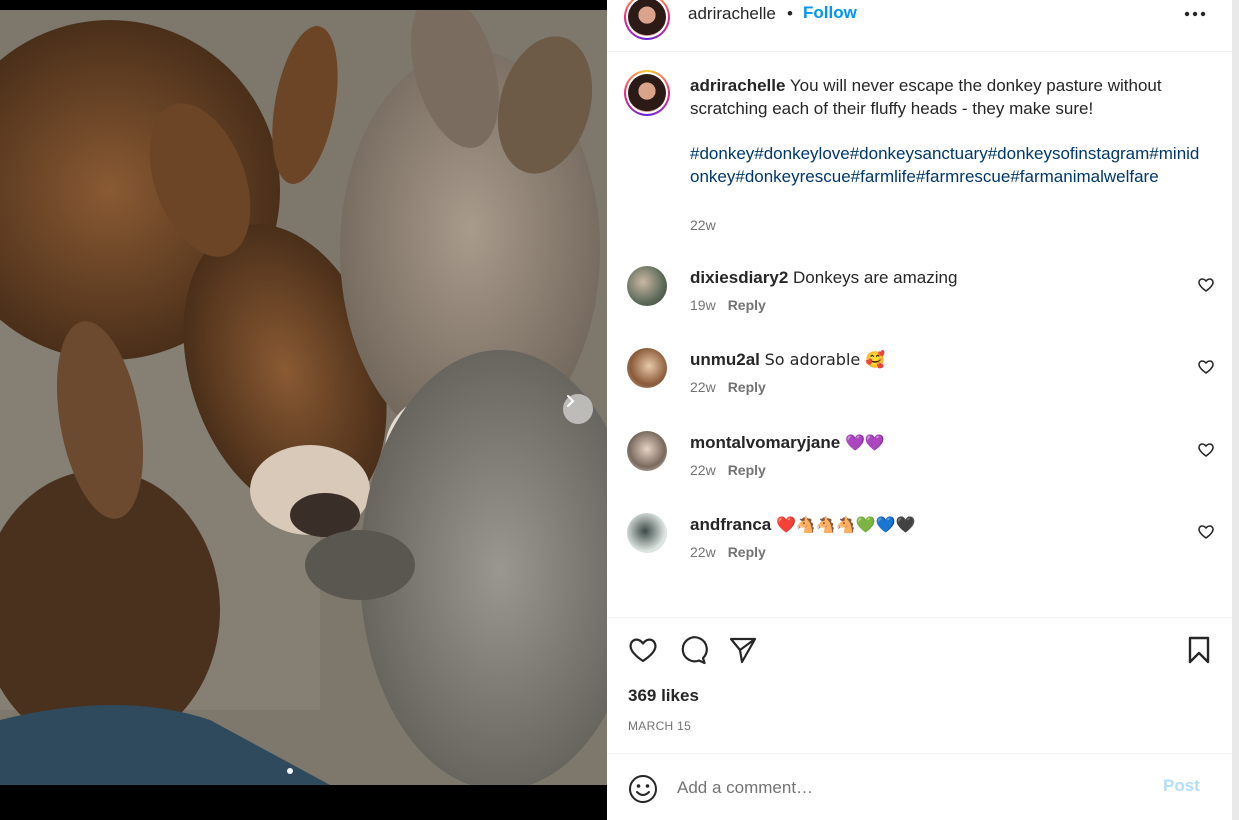  I want to click on commenter-username: andfranca, so click(730, 524).